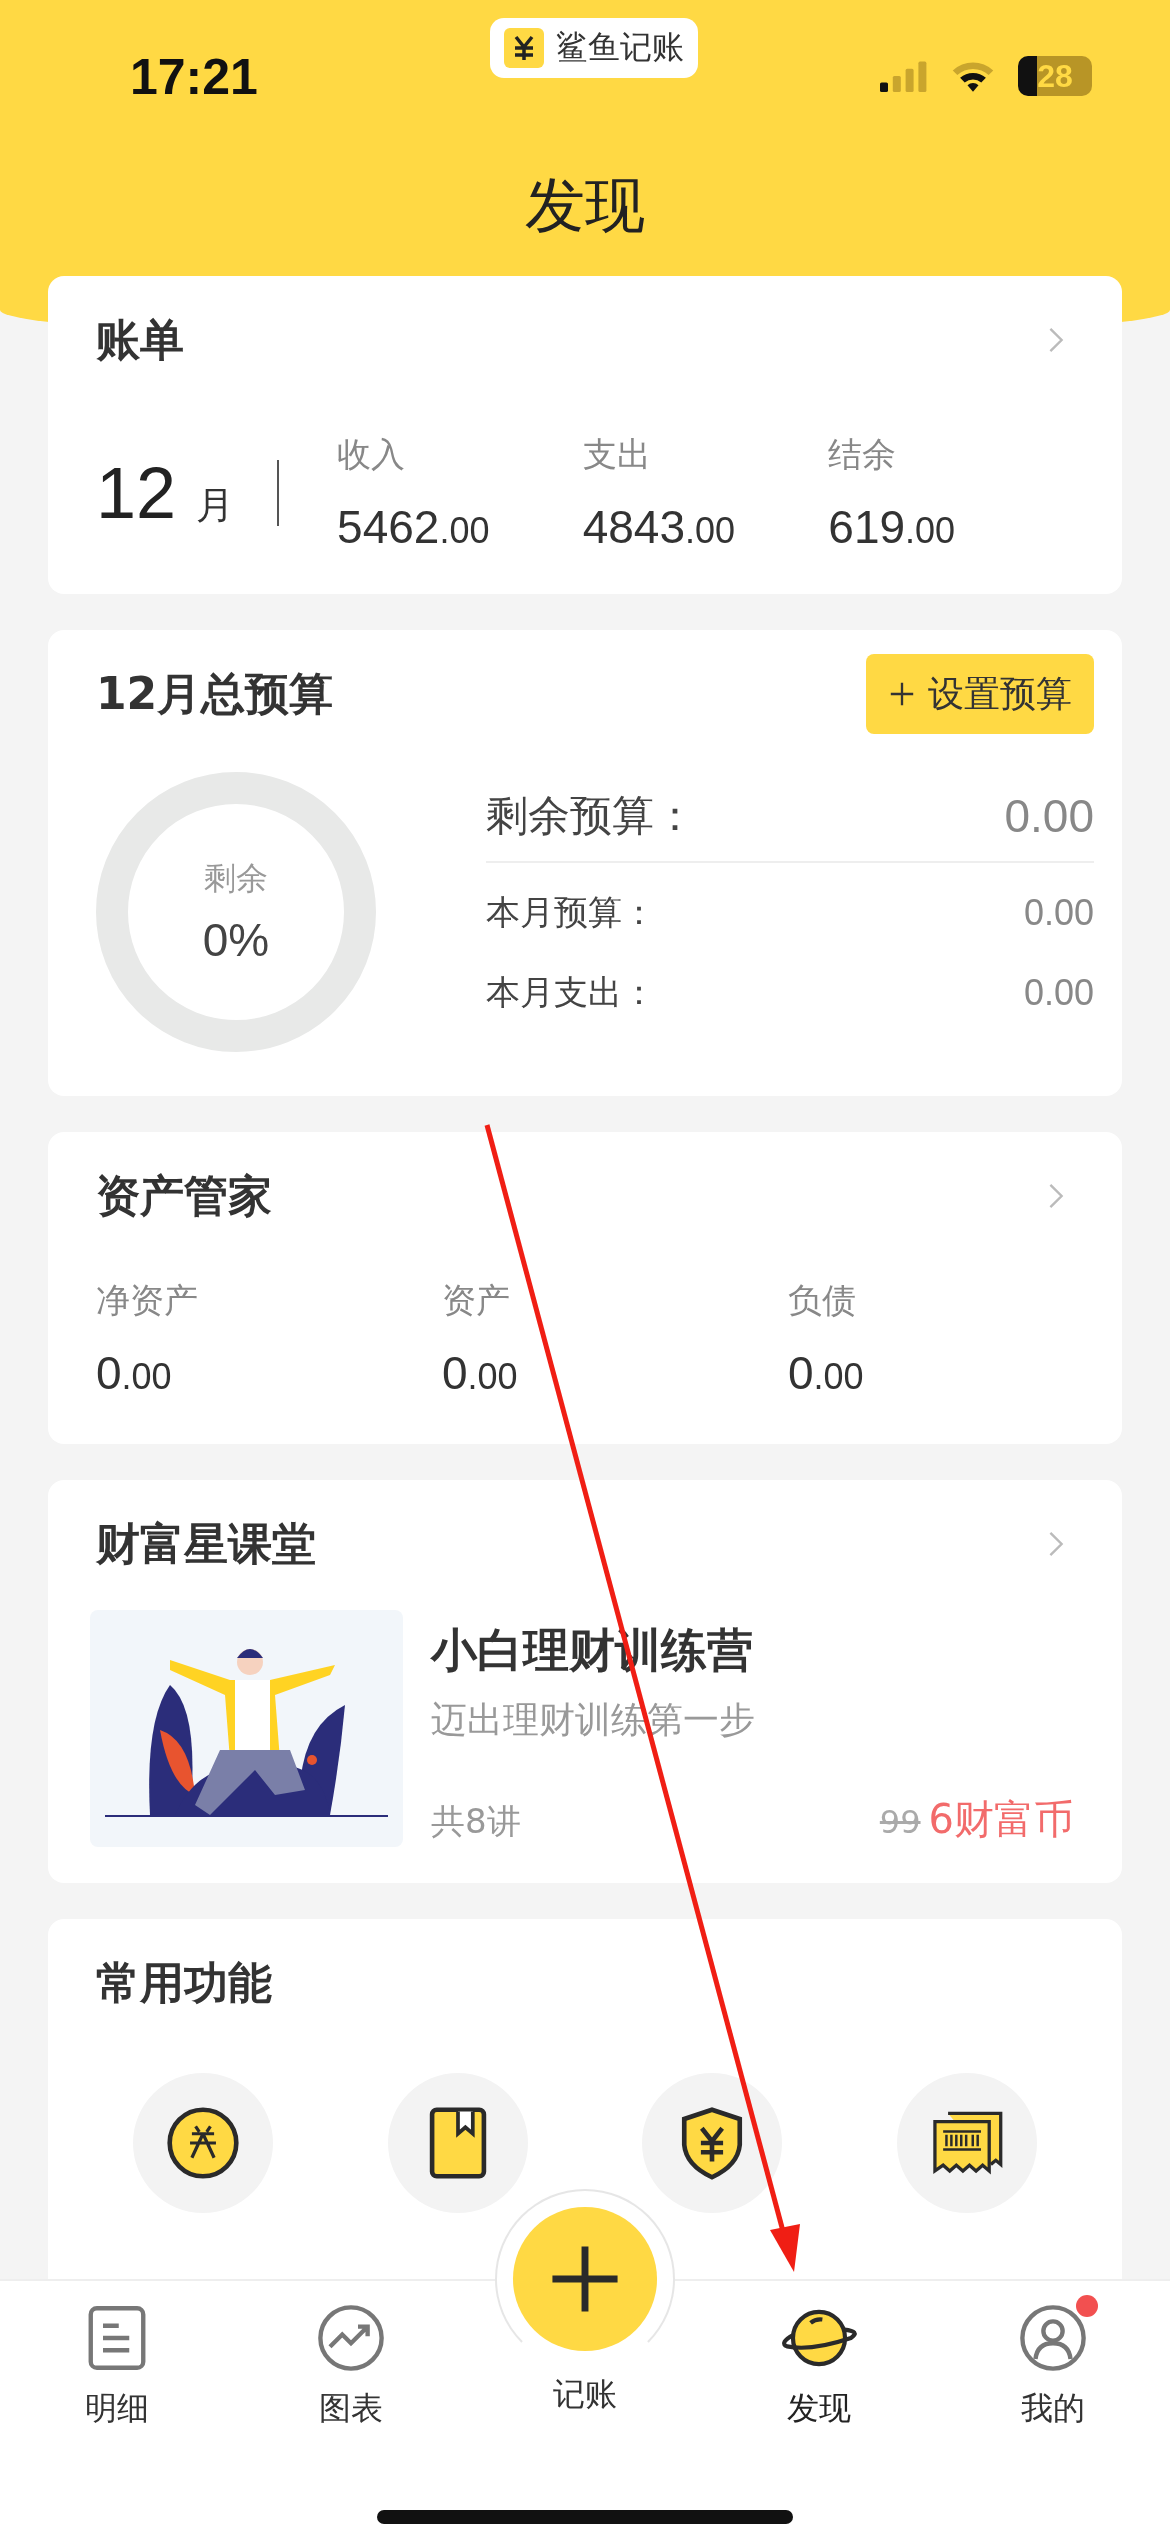 The width and height of the screenshot is (1170, 2532). I want to click on coupon-icon, so click(203, 2143).